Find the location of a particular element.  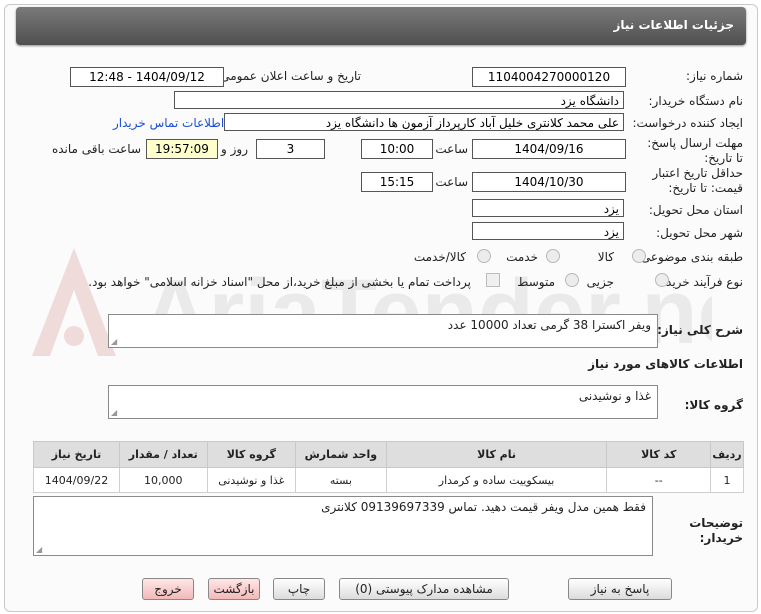

category-option-both: کالا/خدمت is located at coordinates (439, 257).